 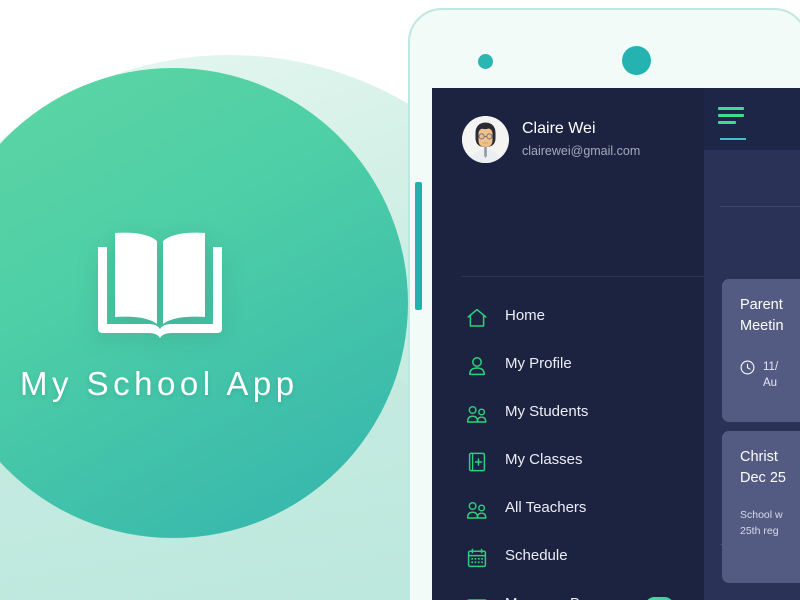 What do you see at coordinates (583, 276) in the screenshot?
I see `drawer-divider-top` at bounding box center [583, 276].